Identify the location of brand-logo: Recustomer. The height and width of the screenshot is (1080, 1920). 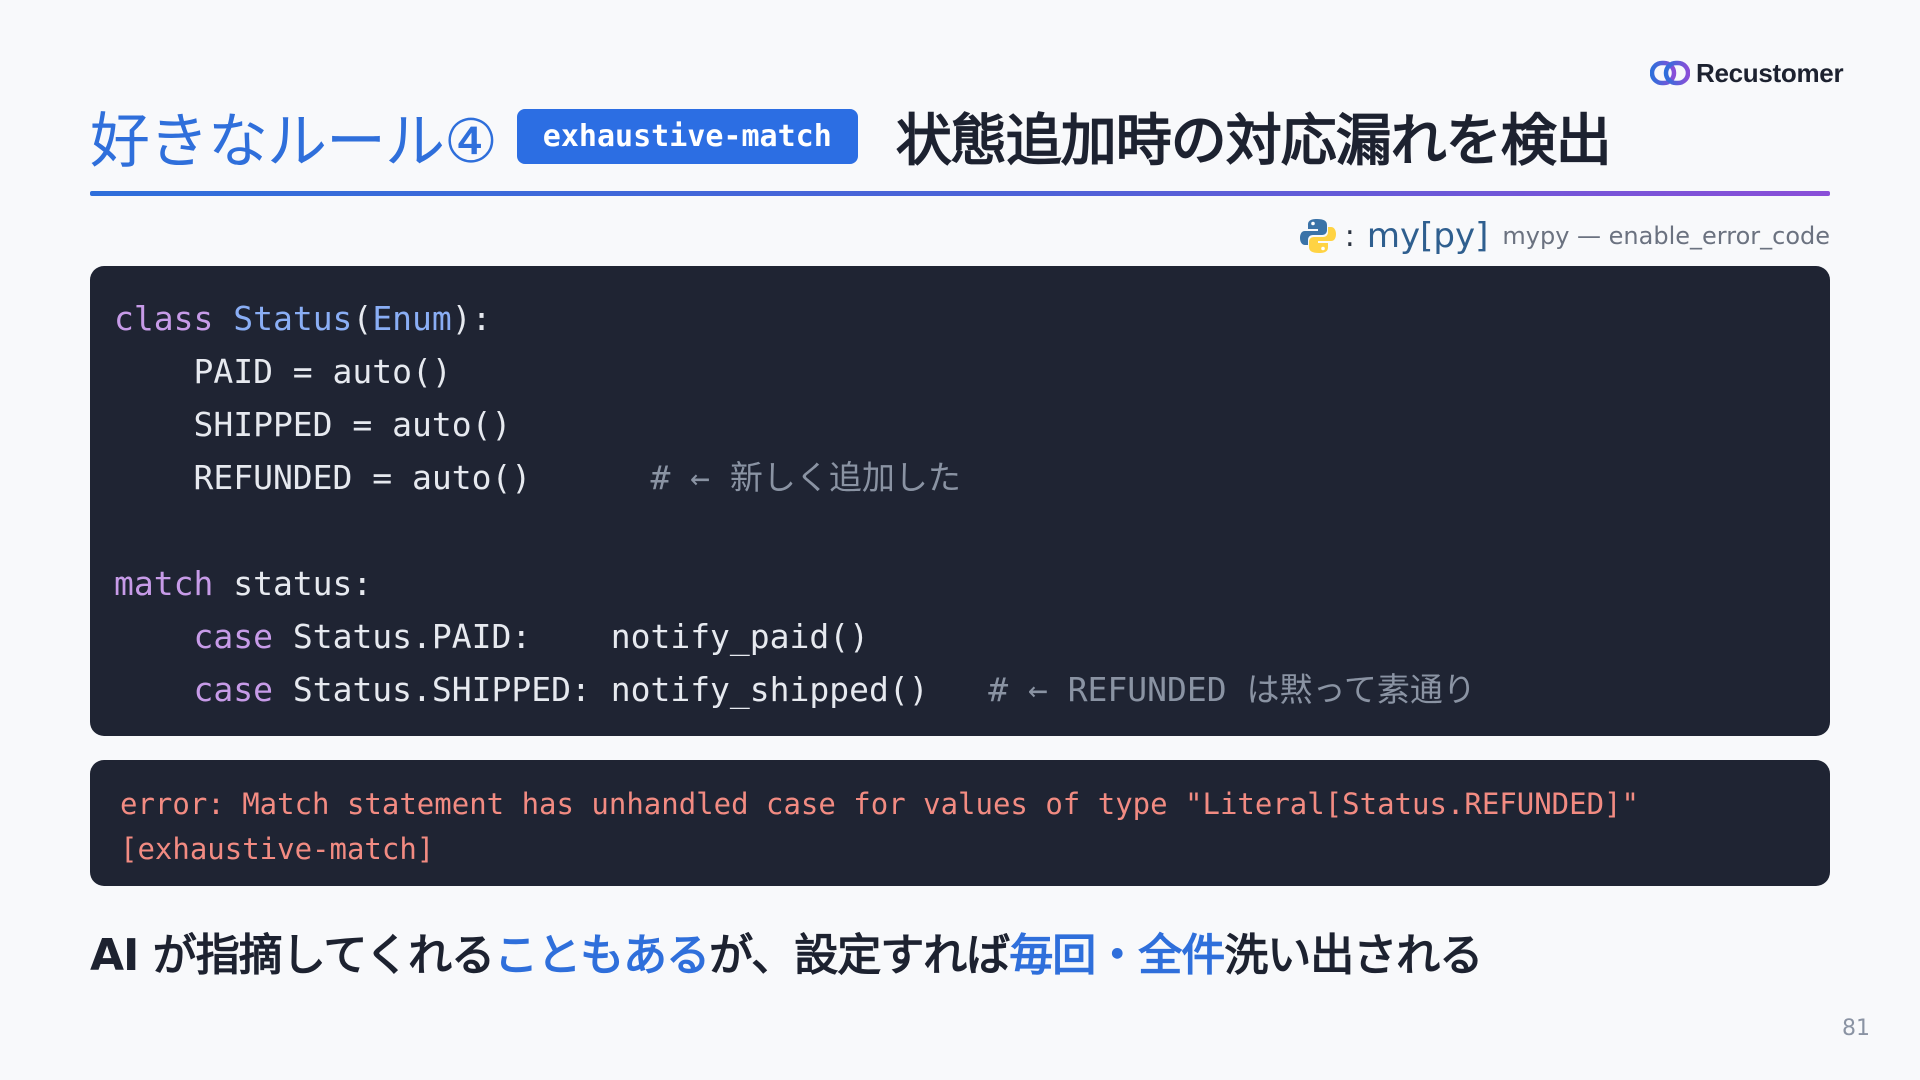
(1747, 72).